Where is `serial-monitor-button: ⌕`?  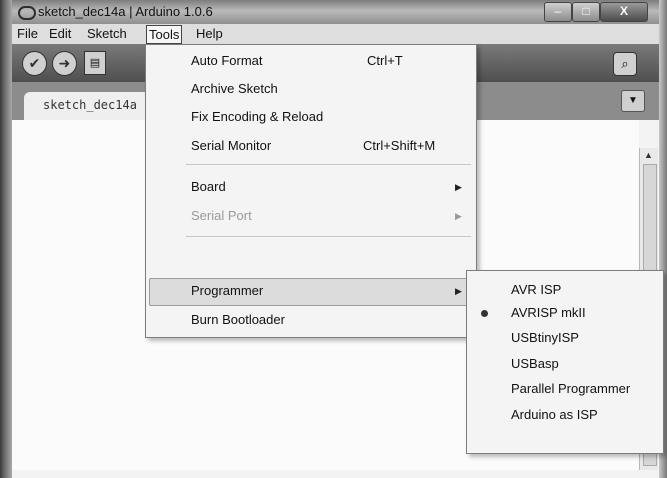
serial-monitor-button: ⌕ is located at coordinates (625, 64).